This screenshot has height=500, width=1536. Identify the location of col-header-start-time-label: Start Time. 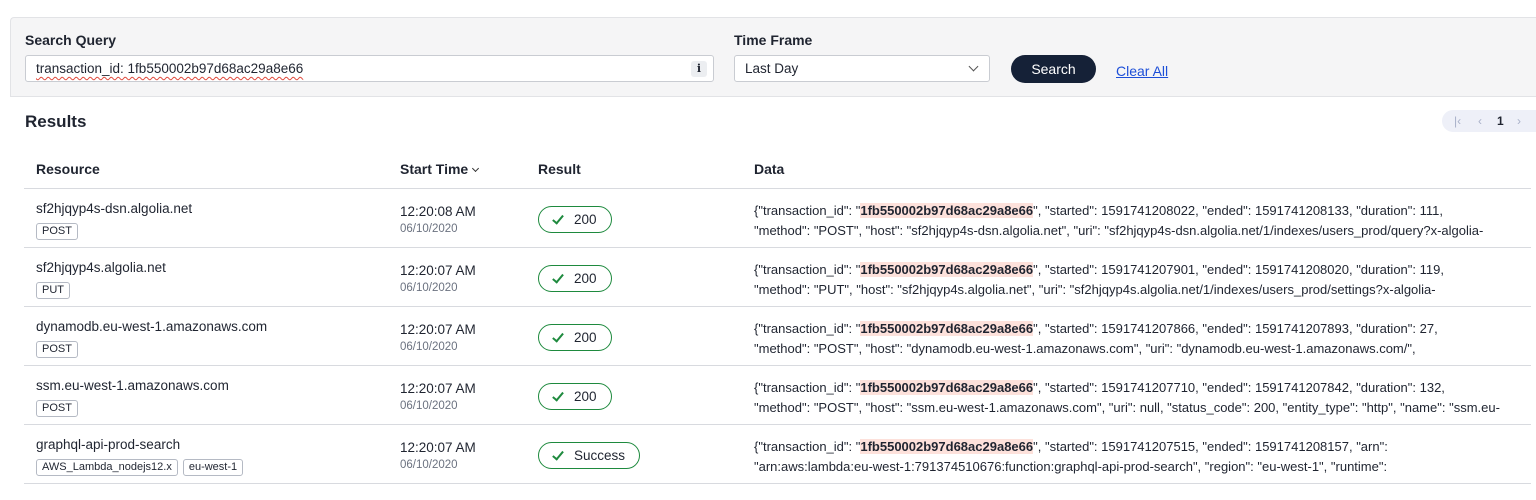
(434, 169).